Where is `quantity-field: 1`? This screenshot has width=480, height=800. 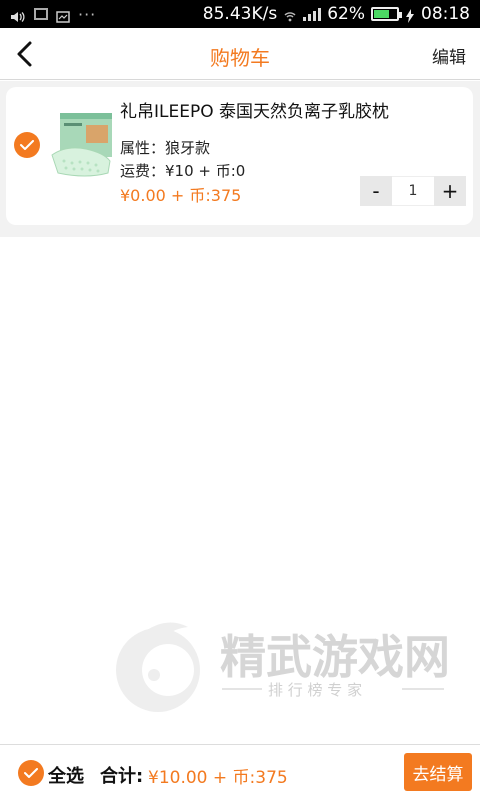
quantity-field: 1 is located at coordinates (413, 191).